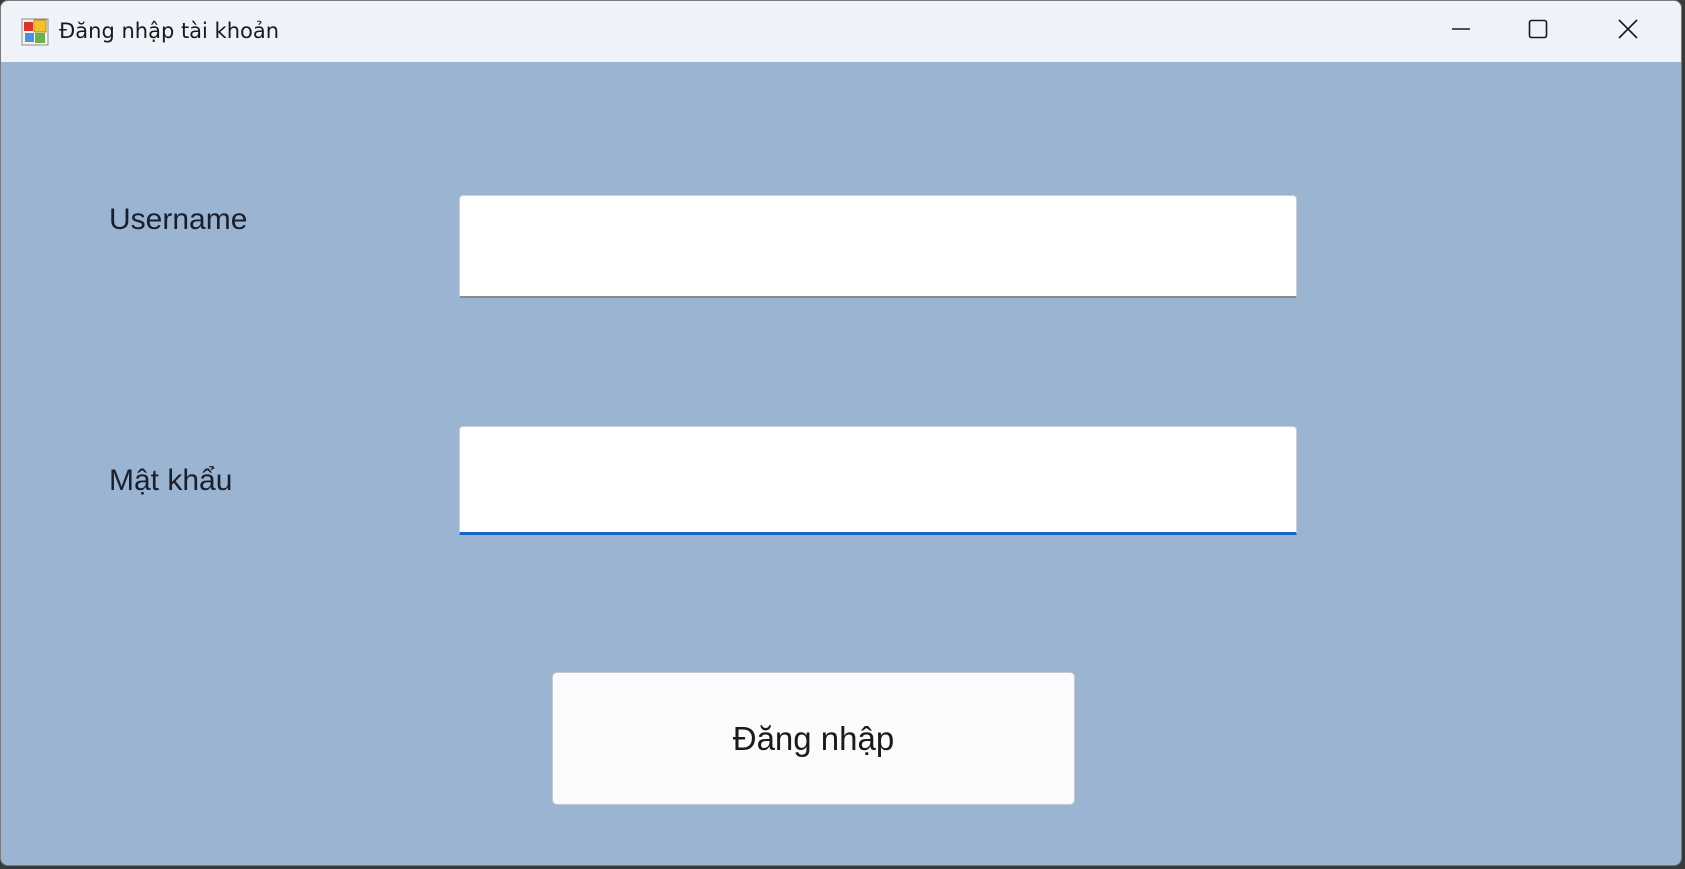 This screenshot has height=869, width=1685. What do you see at coordinates (1461, 31) in the screenshot?
I see `minimize-icon` at bounding box center [1461, 31].